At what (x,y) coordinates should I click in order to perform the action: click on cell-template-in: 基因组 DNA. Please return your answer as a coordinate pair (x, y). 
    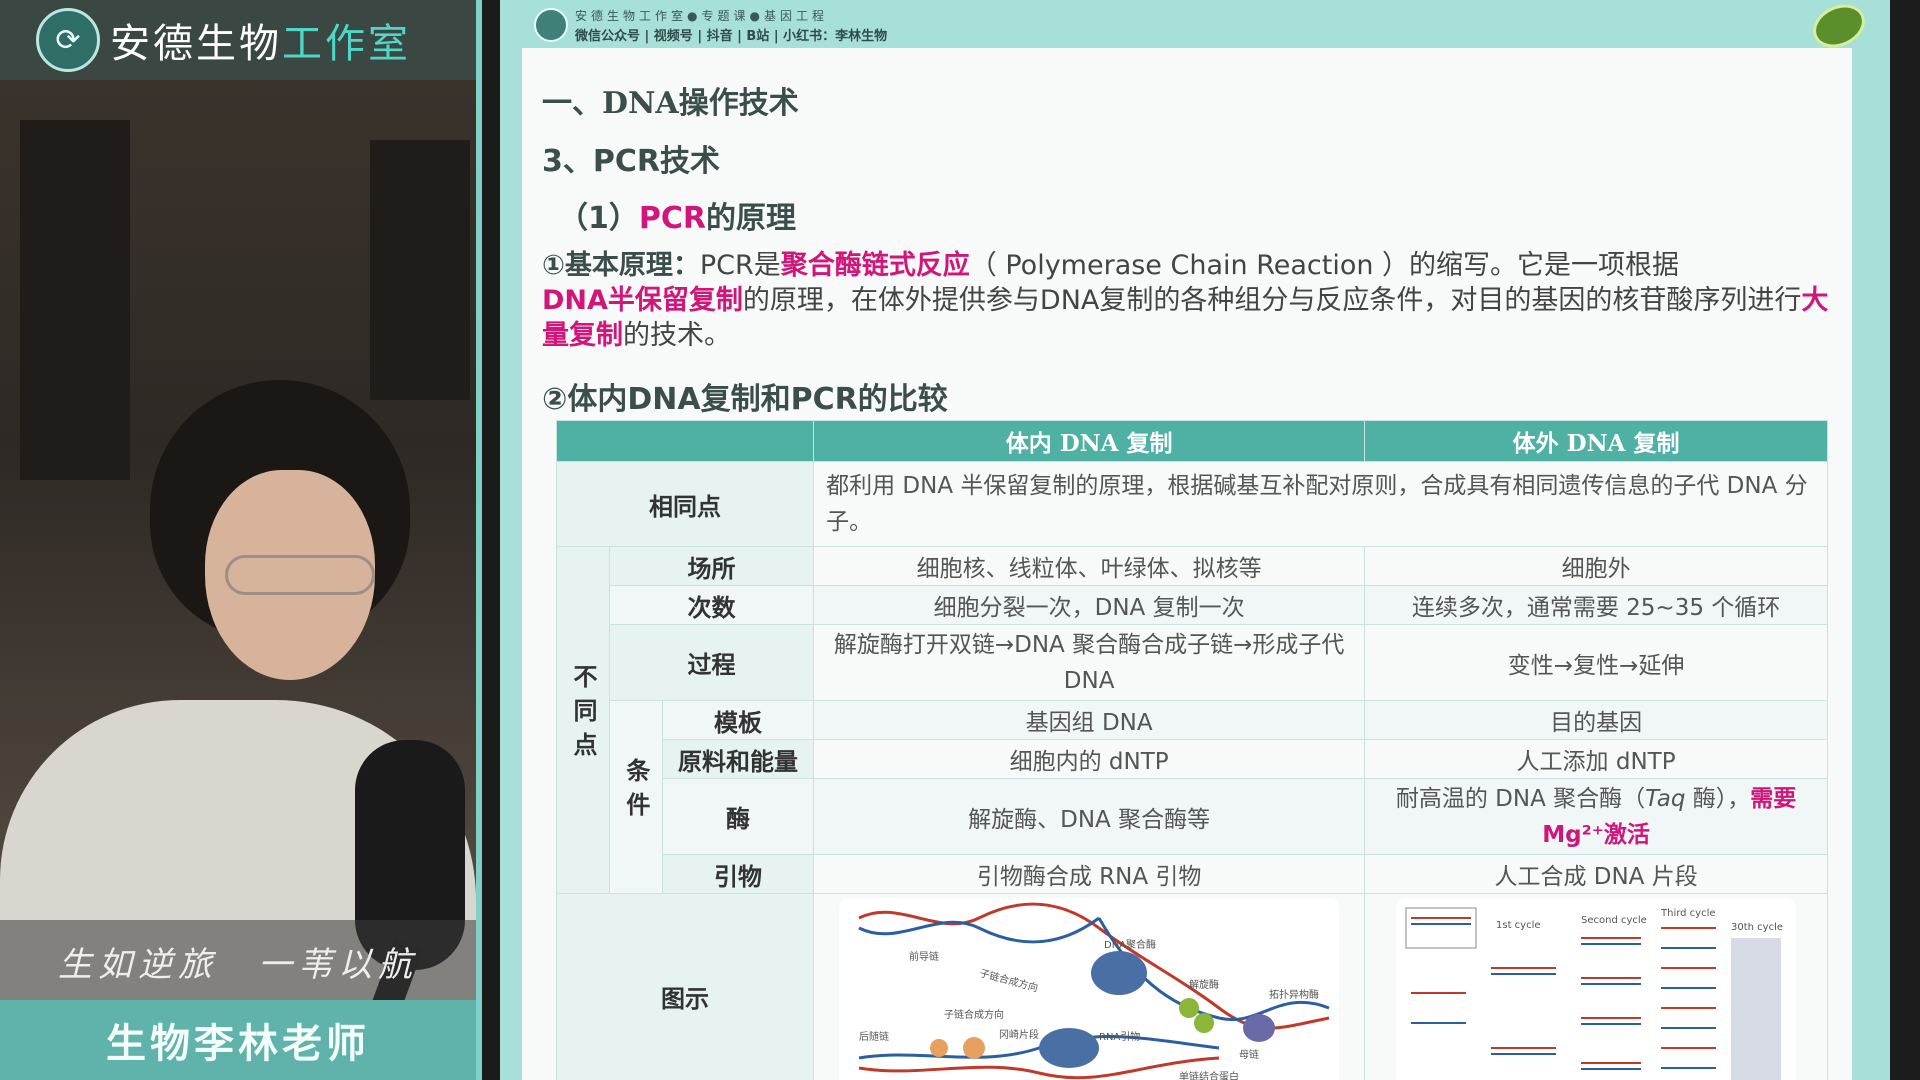
    Looking at the image, I should click on (1089, 720).